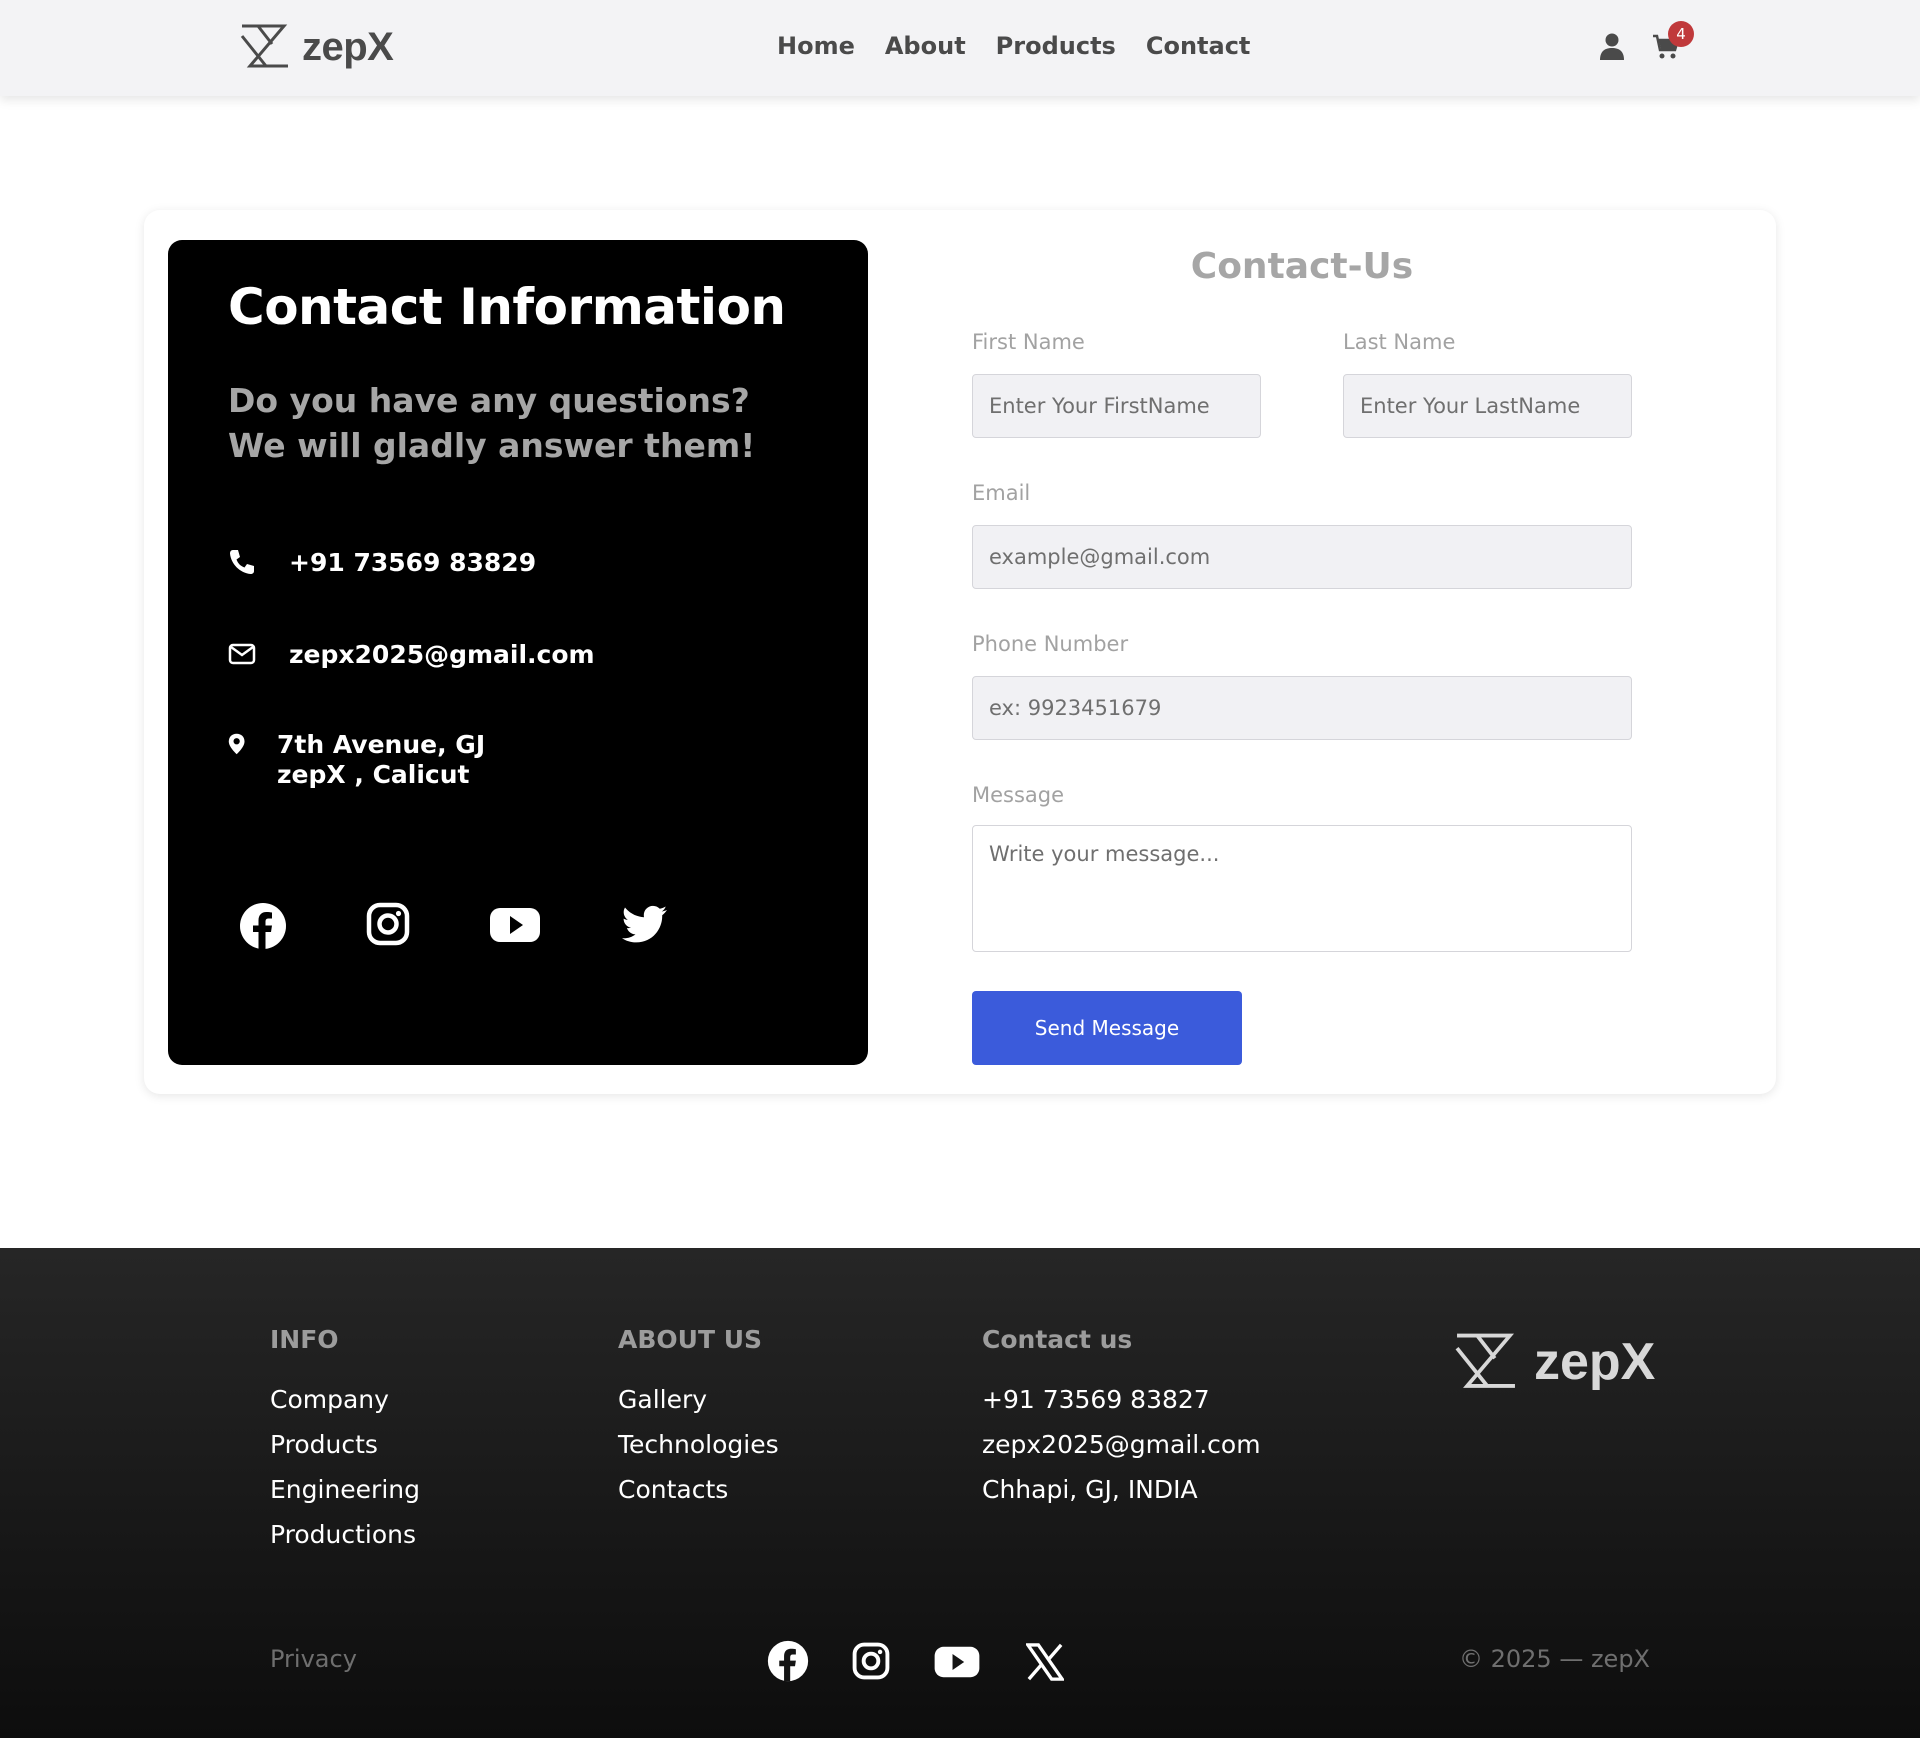 The width and height of the screenshot is (1920, 1738). I want to click on brand-logo: zepX, so click(316, 47).